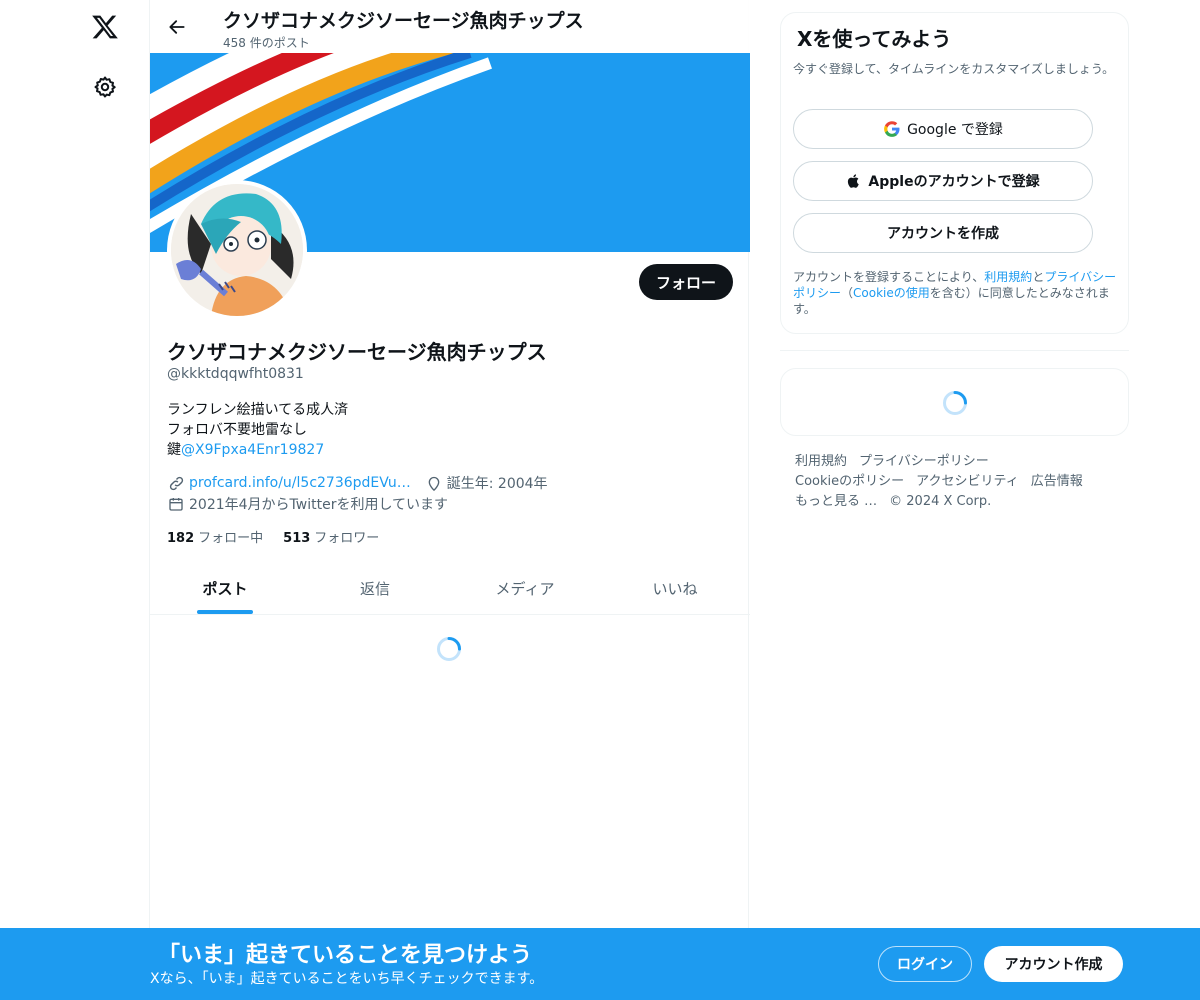  I want to click on bio-mention-link: @X9Fpxa4Enr19827, so click(252, 450).